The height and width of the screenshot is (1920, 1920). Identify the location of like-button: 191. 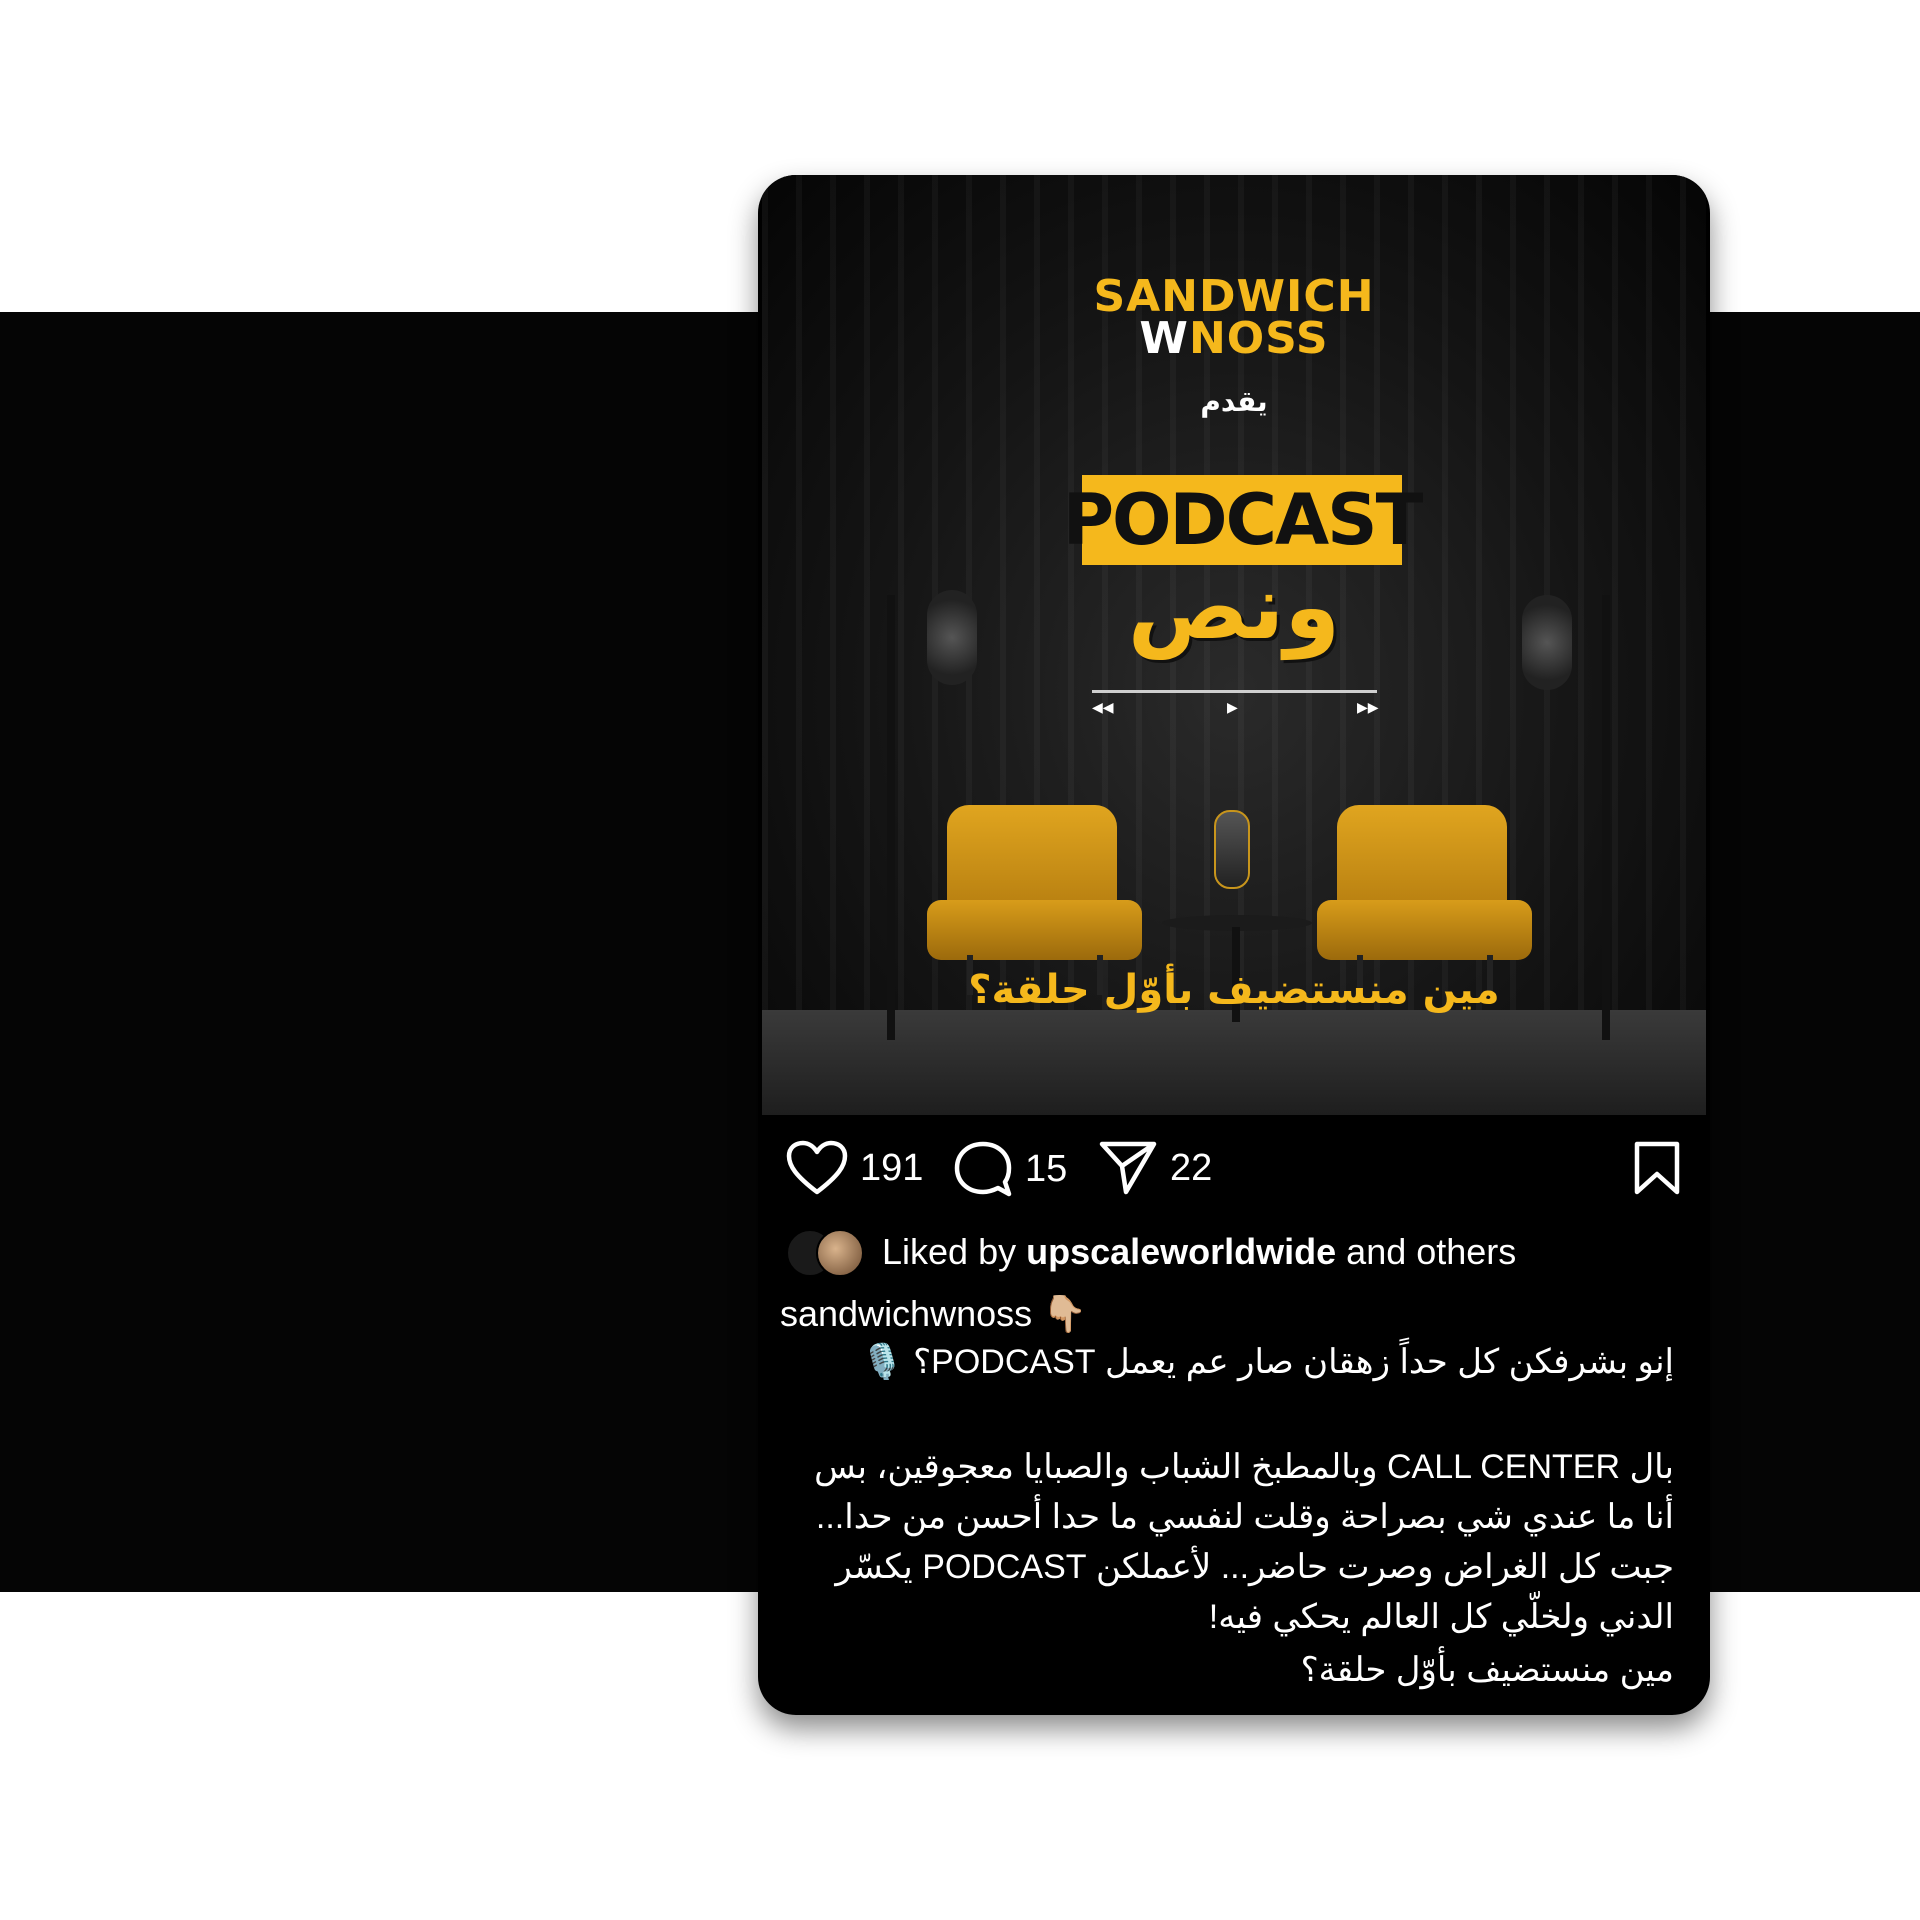
(854, 1168).